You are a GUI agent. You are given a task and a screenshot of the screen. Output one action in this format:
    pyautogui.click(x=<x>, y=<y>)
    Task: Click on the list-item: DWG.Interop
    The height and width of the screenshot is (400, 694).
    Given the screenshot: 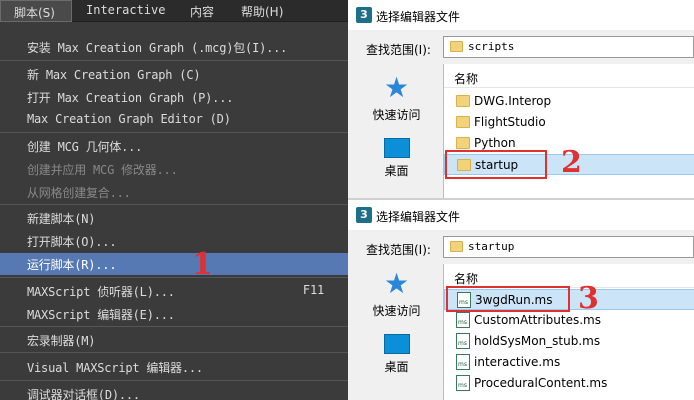 What is the action you would take?
    pyautogui.click(x=569, y=101)
    